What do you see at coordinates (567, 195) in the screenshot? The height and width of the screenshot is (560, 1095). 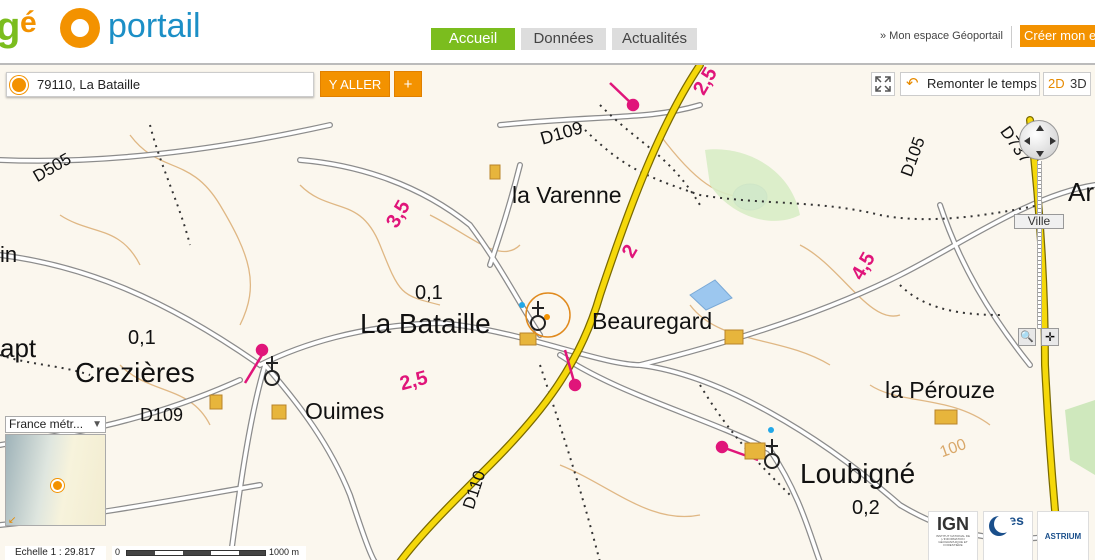 I see `map-label-la-varenne: la Varenne` at bounding box center [567, 195].